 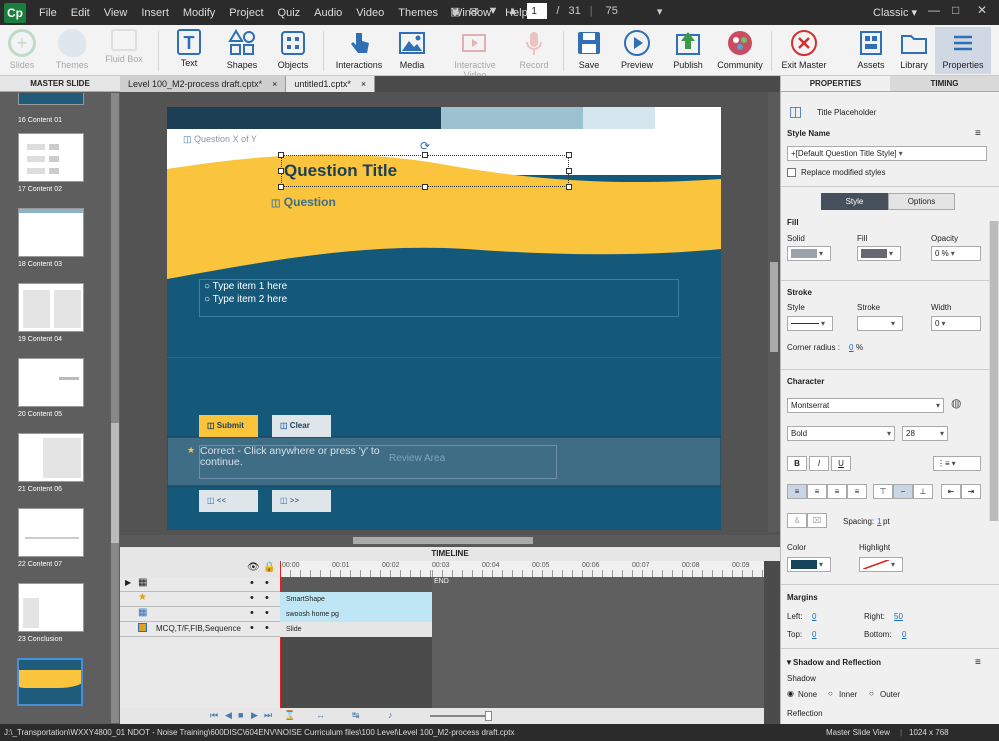 I want to click on question-title-placeholder: Question Title, so click(x=425, y=171).